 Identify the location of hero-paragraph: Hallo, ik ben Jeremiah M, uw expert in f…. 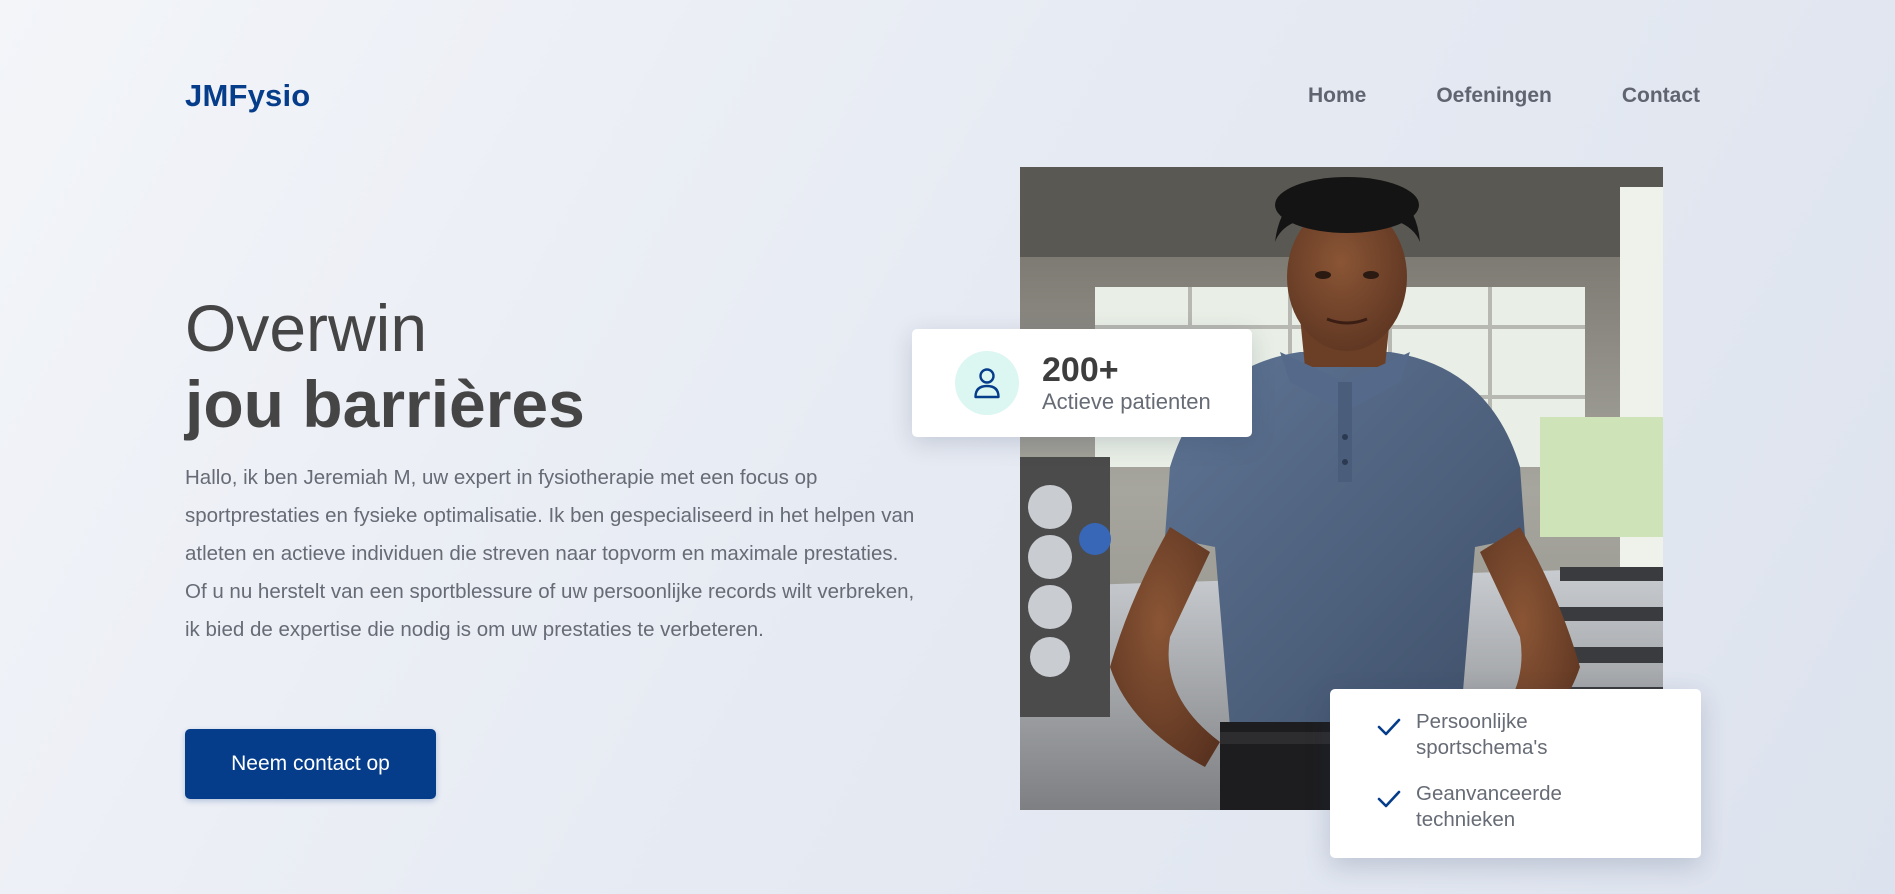
(550, 553).